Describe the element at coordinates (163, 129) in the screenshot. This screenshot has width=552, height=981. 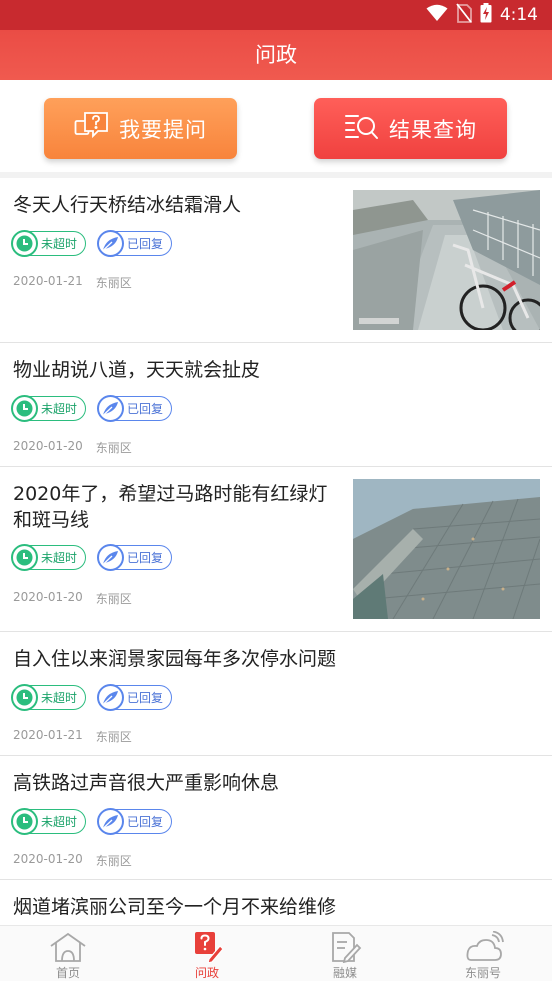
I see `ask-question-label: 我要提问` at that location.